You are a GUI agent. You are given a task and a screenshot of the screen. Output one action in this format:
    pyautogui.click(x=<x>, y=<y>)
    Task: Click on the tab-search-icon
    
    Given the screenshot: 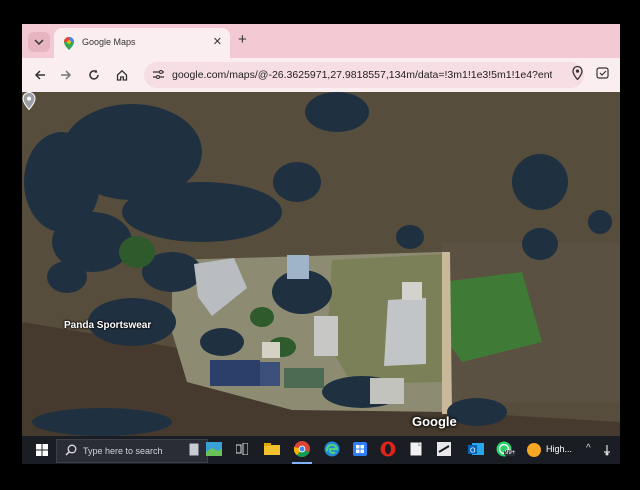 What is the action you would take?
    pyautogui.click(x=603, y=73)
    